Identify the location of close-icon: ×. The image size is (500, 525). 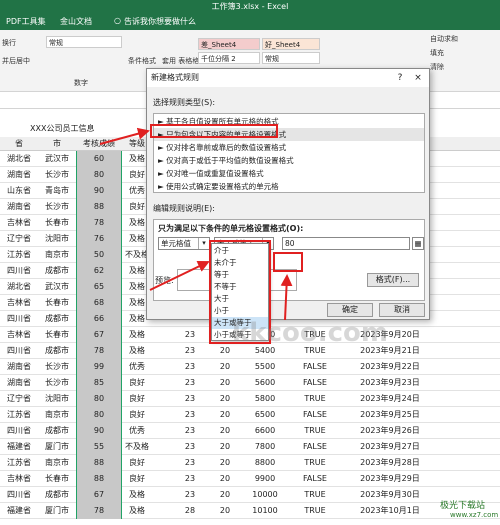
(418, 78).